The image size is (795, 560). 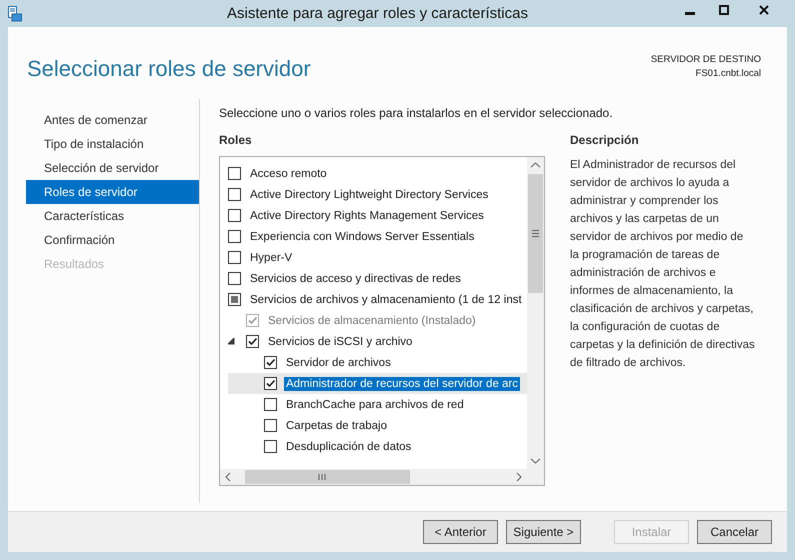 I want to click on role-label: Experiencia con Windows Server Essentials, so click(x=362, y=237).